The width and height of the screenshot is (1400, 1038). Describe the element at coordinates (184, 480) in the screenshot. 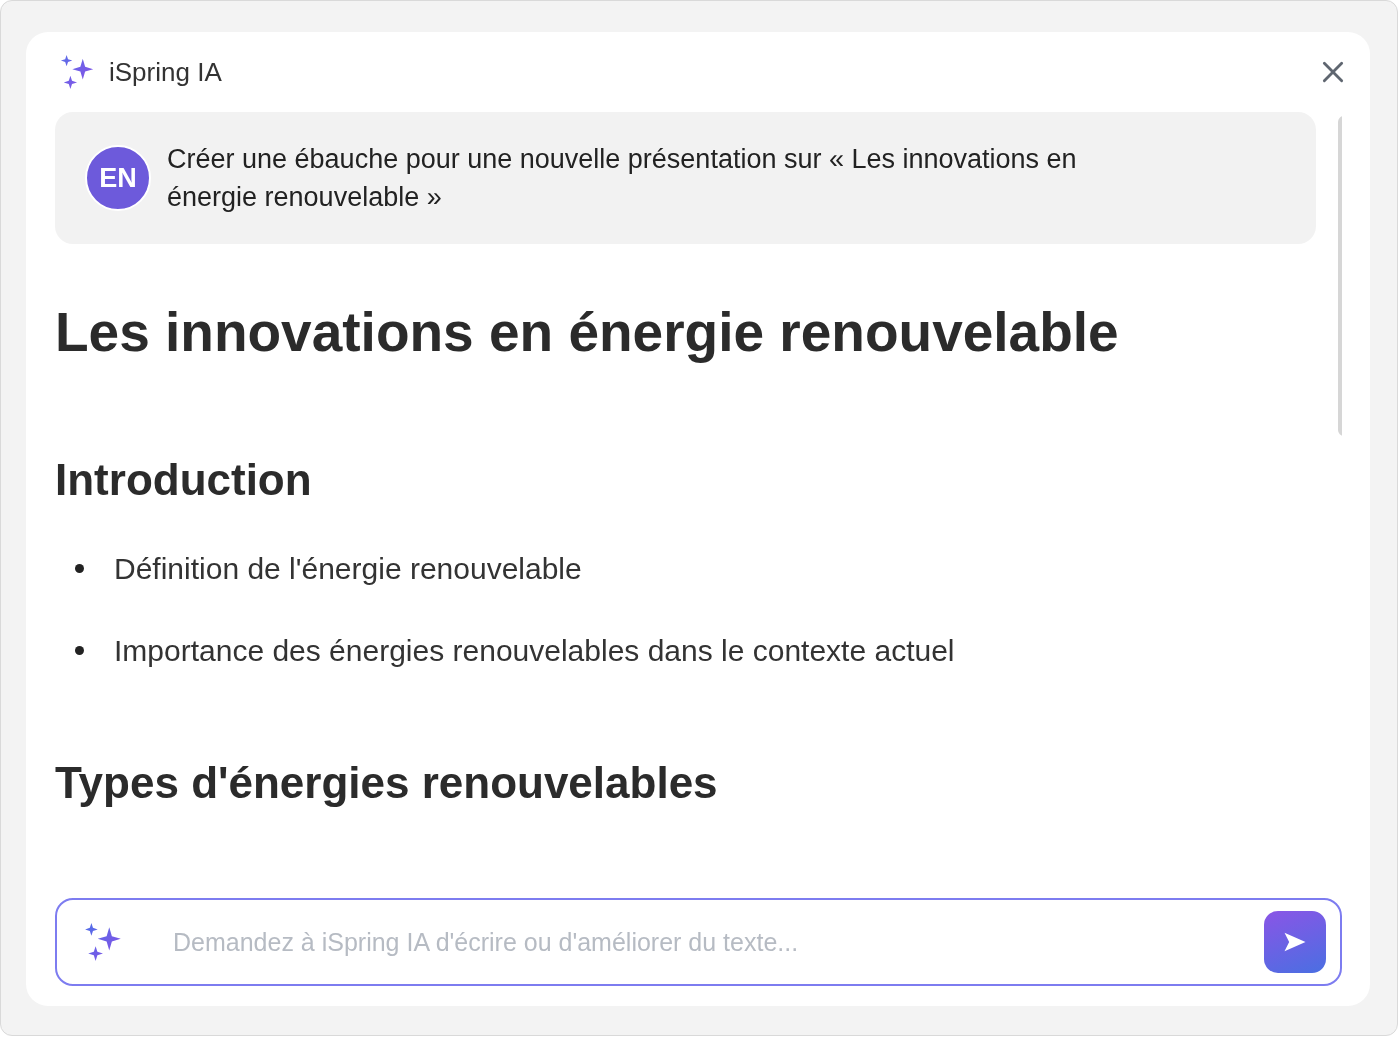

I see `section-heading: Introduction` at that location.